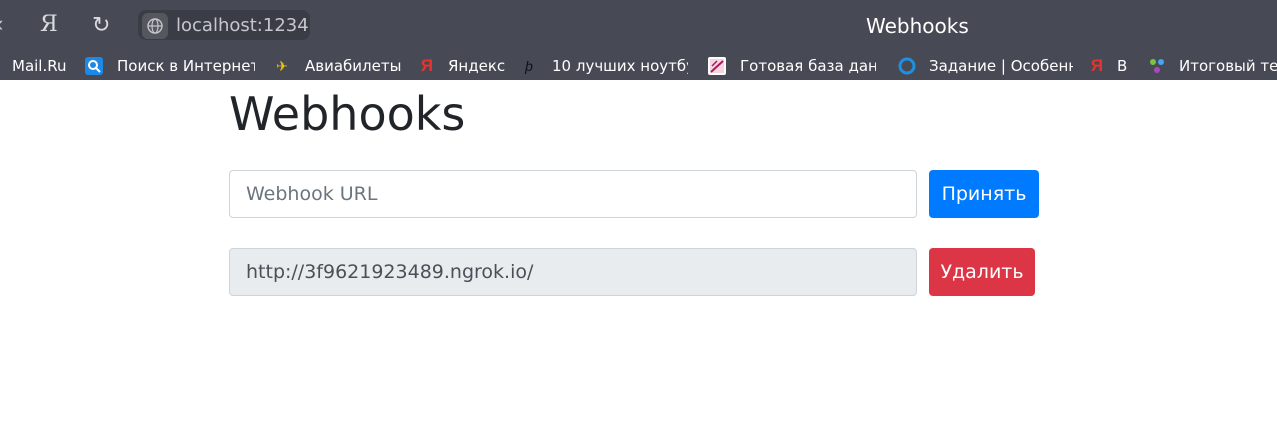  What do you see at coordinates (982, 272) in the screenshot?
I see `delete-button: Удалить` at bounding box center [982, 272].